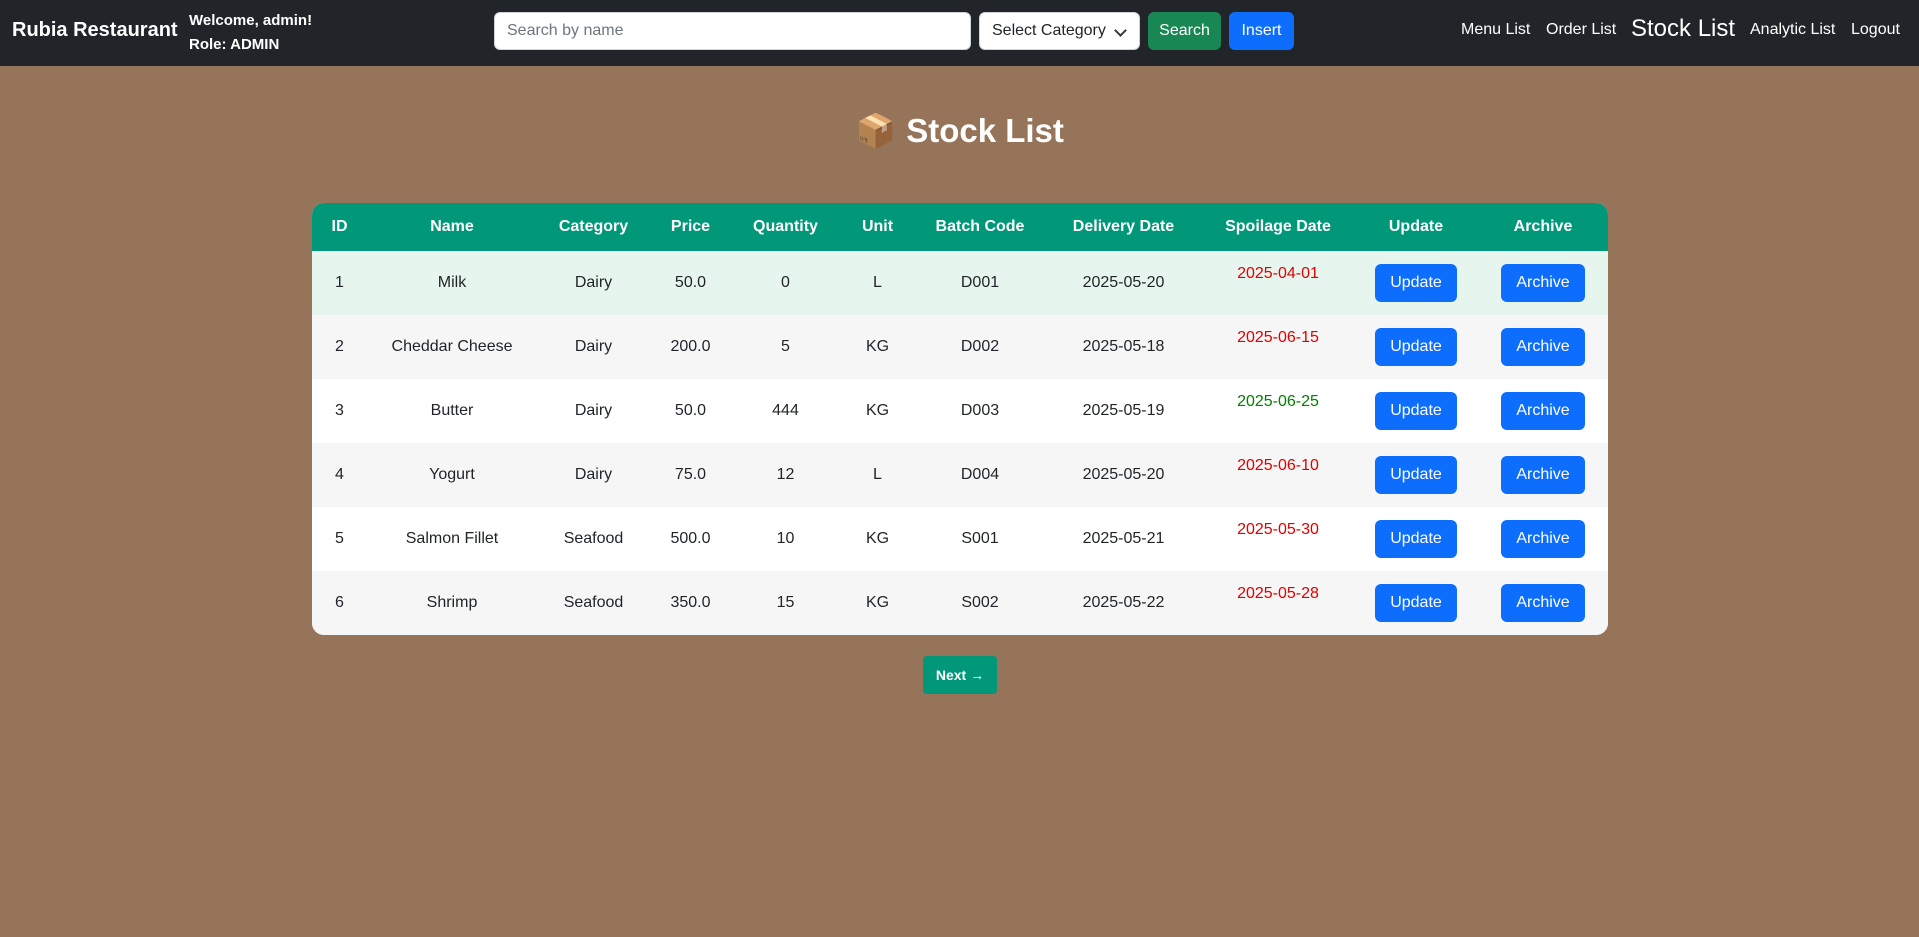  Describe the element at coordinates (785, 538) in the screenshot. I see `cell-quantity: 10` at that location.